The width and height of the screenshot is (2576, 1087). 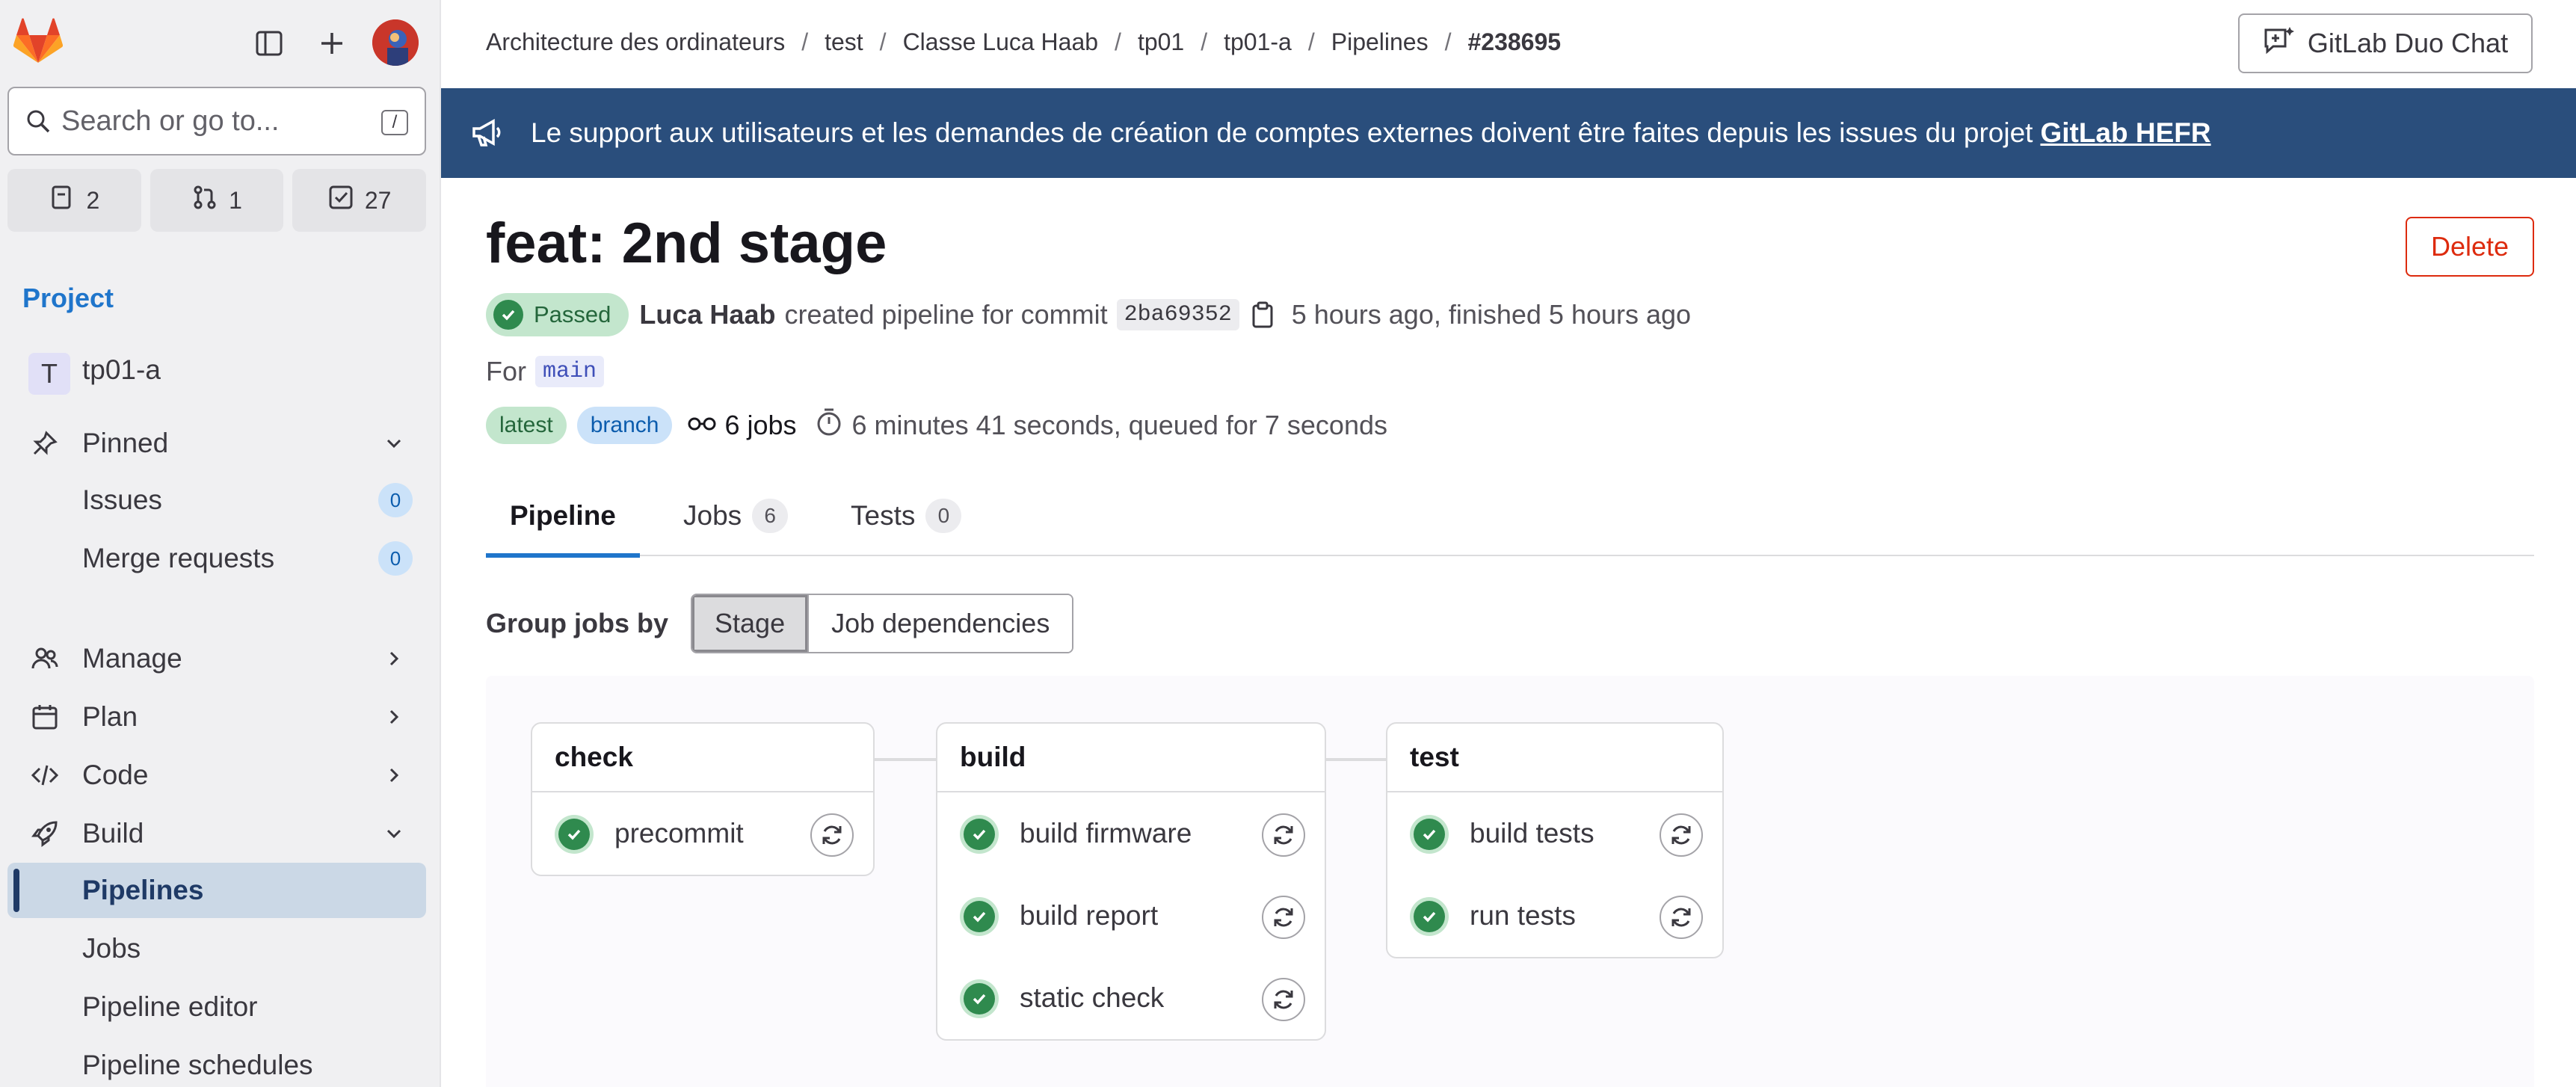 I want to click on job-item: build tests, so click(x=1554, y=833).